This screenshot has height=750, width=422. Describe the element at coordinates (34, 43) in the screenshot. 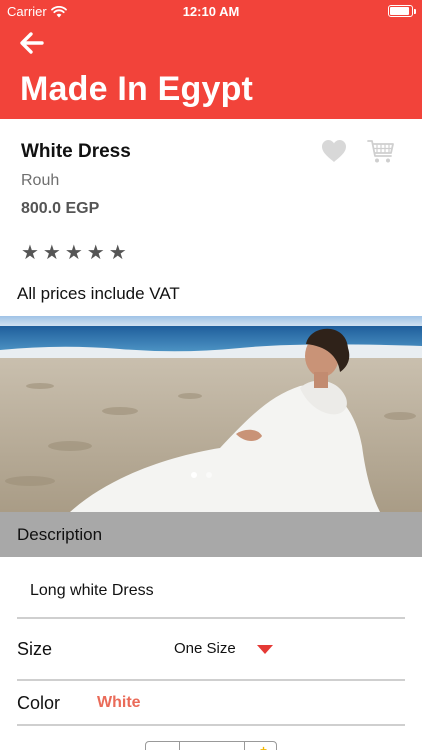

I see `arrow-left-icon` at that location.